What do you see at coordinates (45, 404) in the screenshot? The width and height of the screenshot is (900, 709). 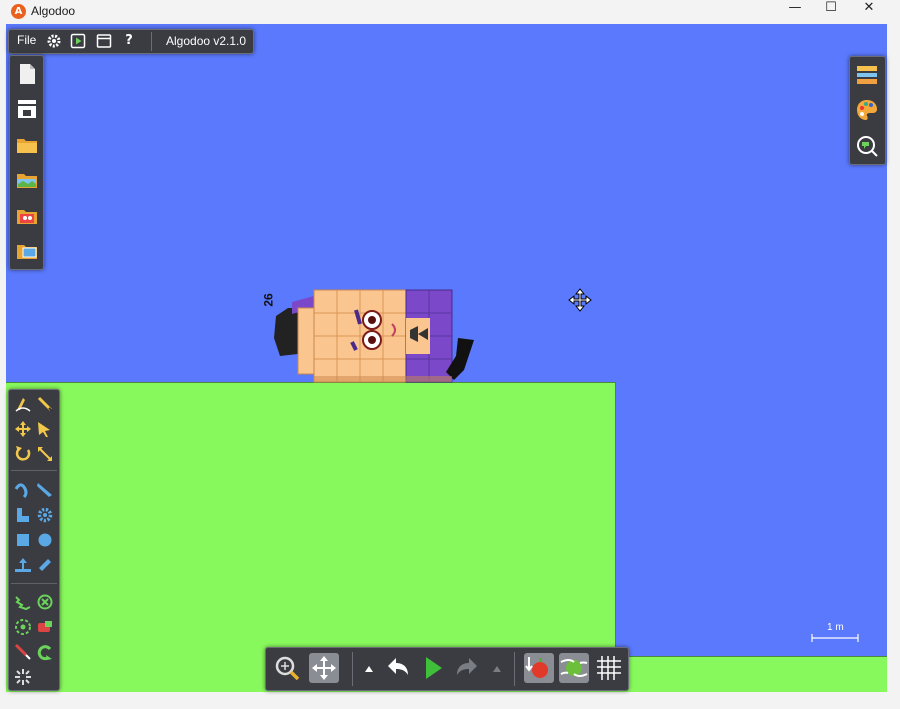 I see `pen-tool-icon` at bounding box center [45, 404].